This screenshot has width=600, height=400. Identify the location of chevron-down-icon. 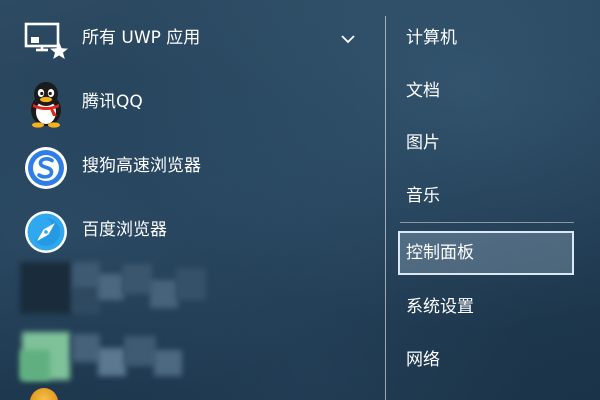
(348, 39).